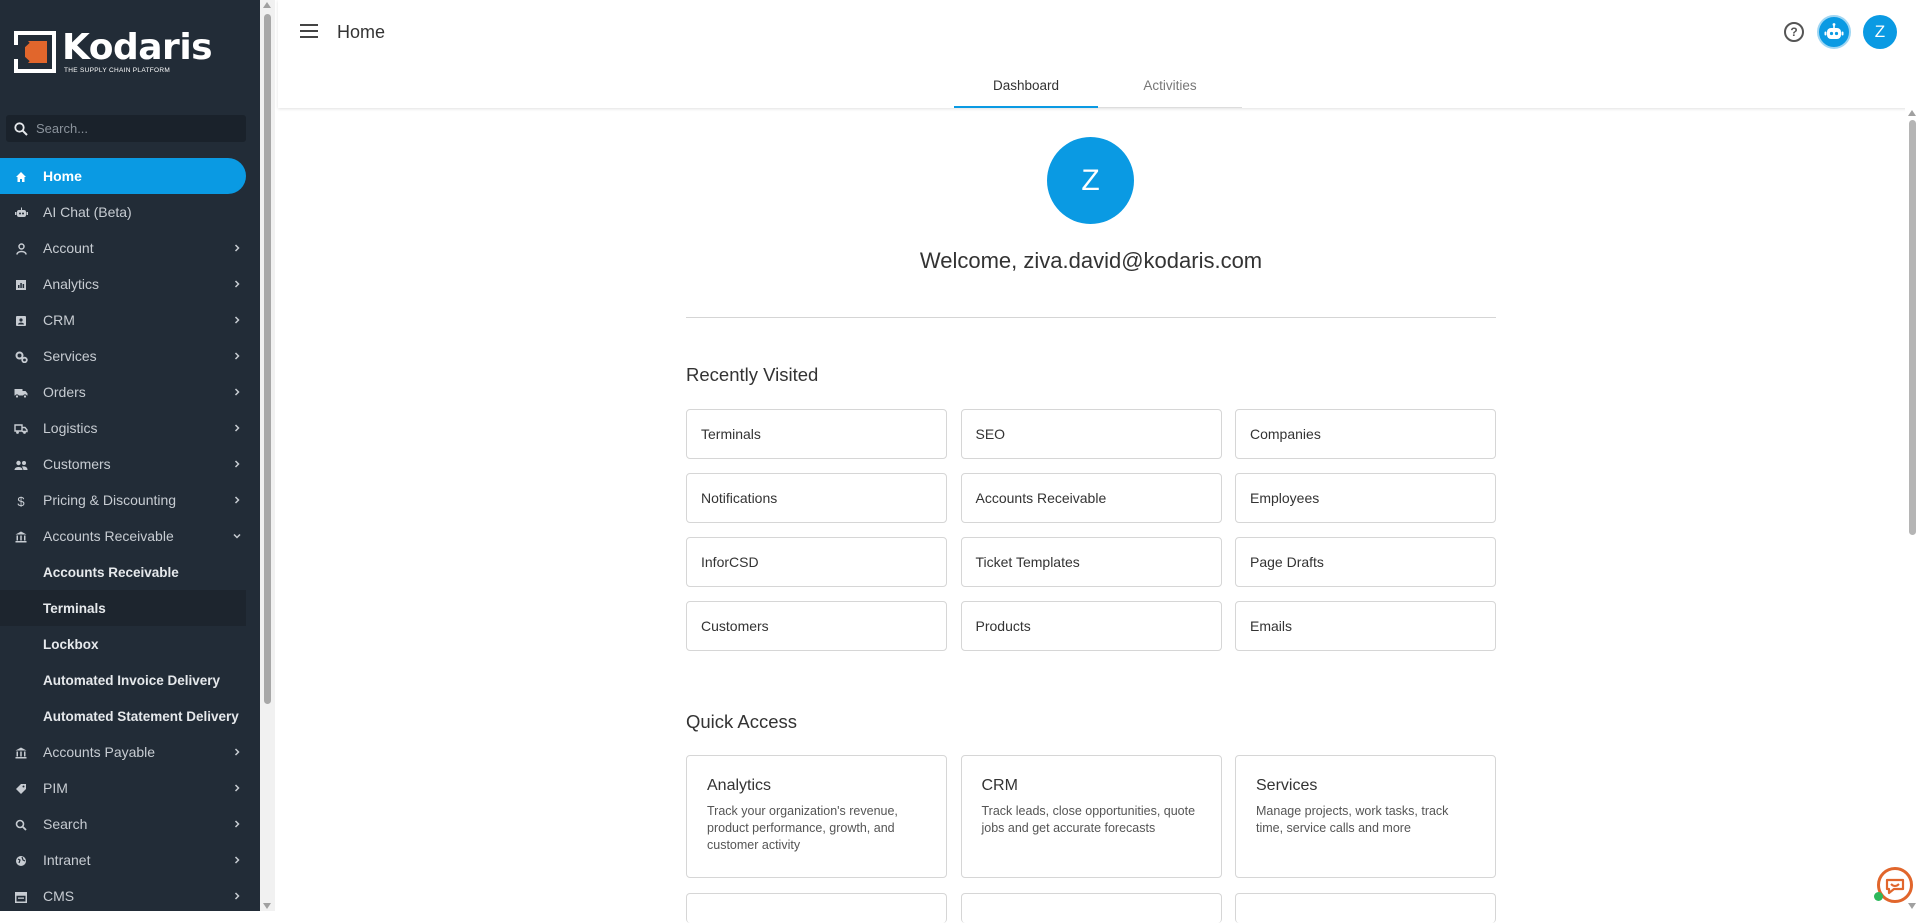 This screenshot has width=1920, height=923. I want to click on sidebar-item-label: CMS, so click(59, 896).